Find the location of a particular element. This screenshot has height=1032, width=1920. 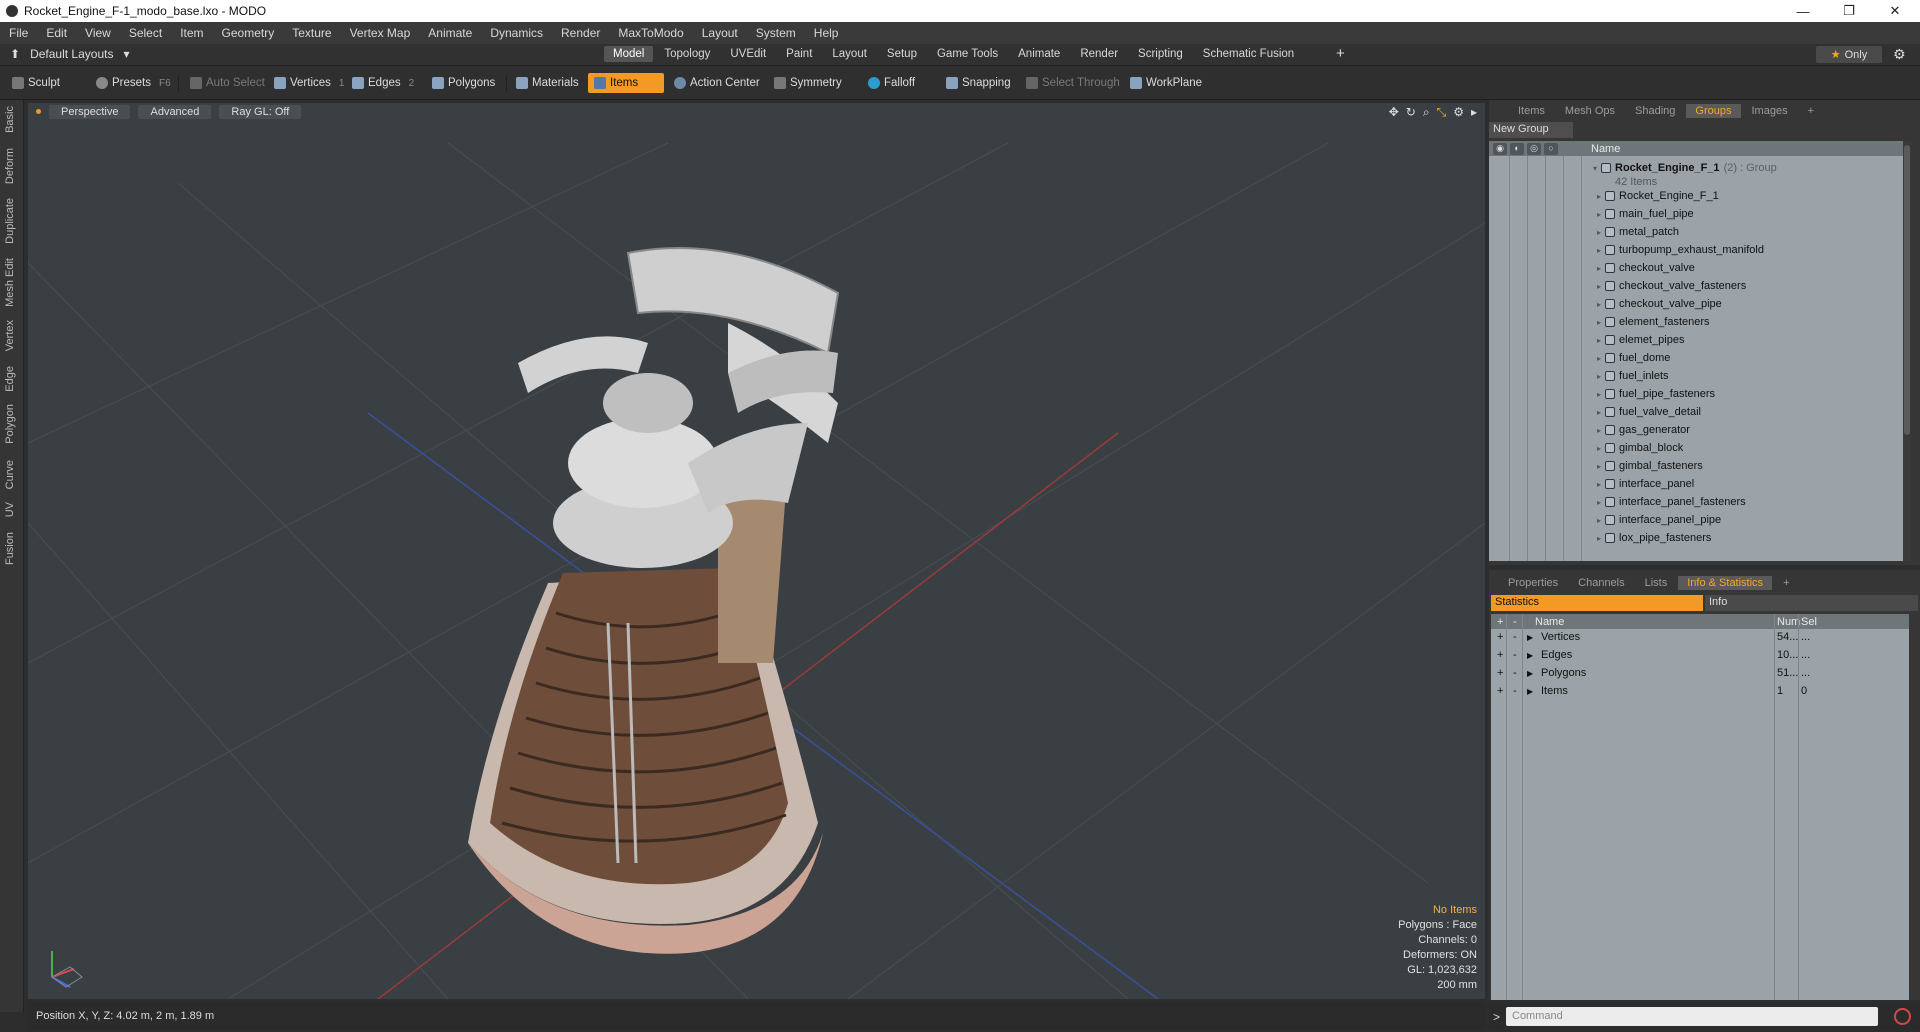

viewport-gear-icon: ⚙ is located at coordinates (1458, 112).